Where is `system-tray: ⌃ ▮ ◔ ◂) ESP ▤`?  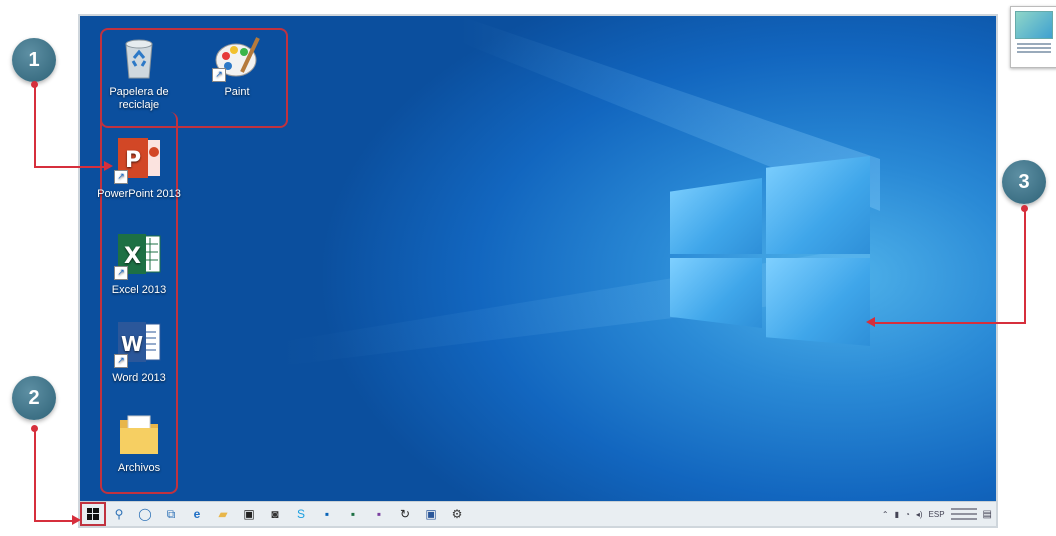 system-tray: ⌃ ▮ ◔ ◂) ESP ▤ is located at coordinates (937, 514).